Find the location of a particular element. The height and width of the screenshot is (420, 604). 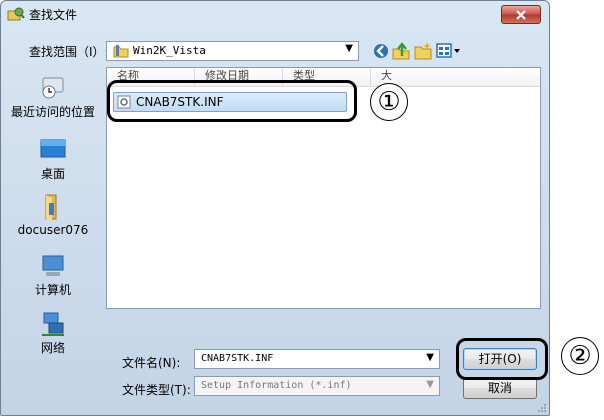

place-user: docuser076 is located at coordinates (53, 215).